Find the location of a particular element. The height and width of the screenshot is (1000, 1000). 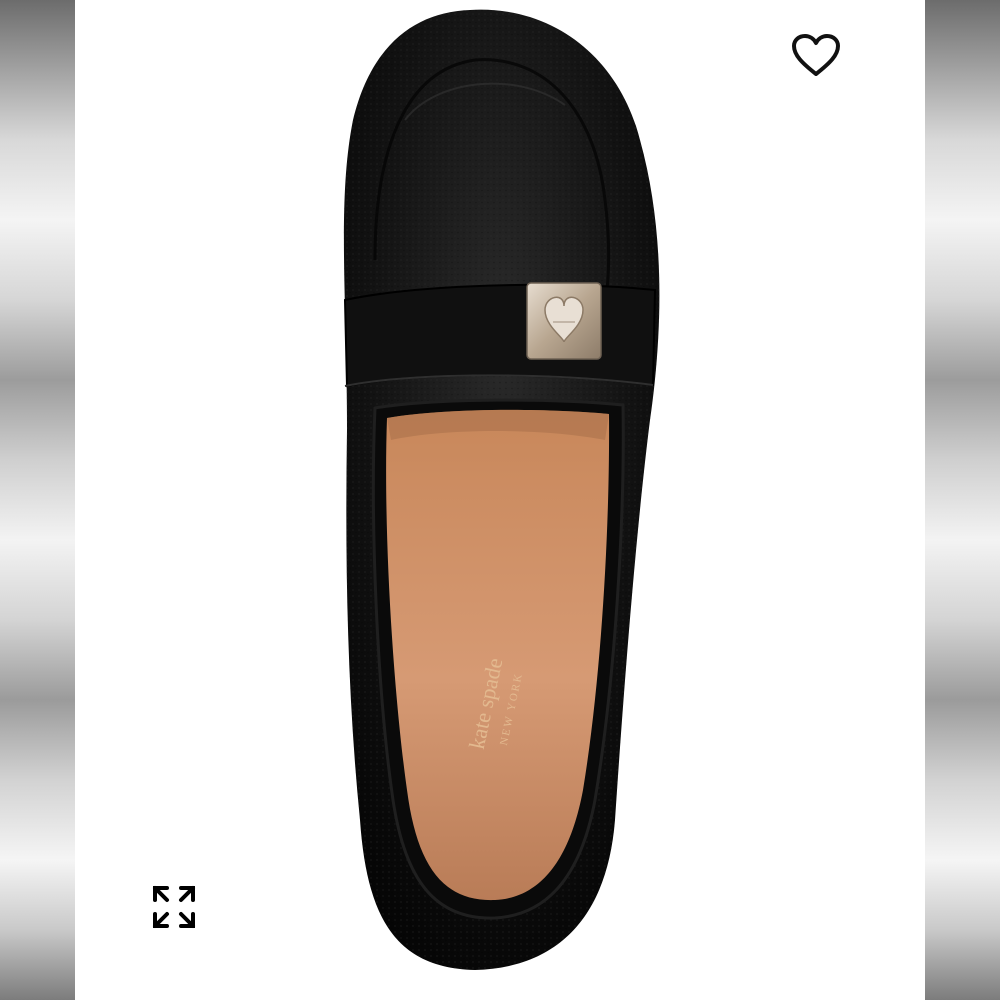

expand-image-button is located at coordinates (174, 907).